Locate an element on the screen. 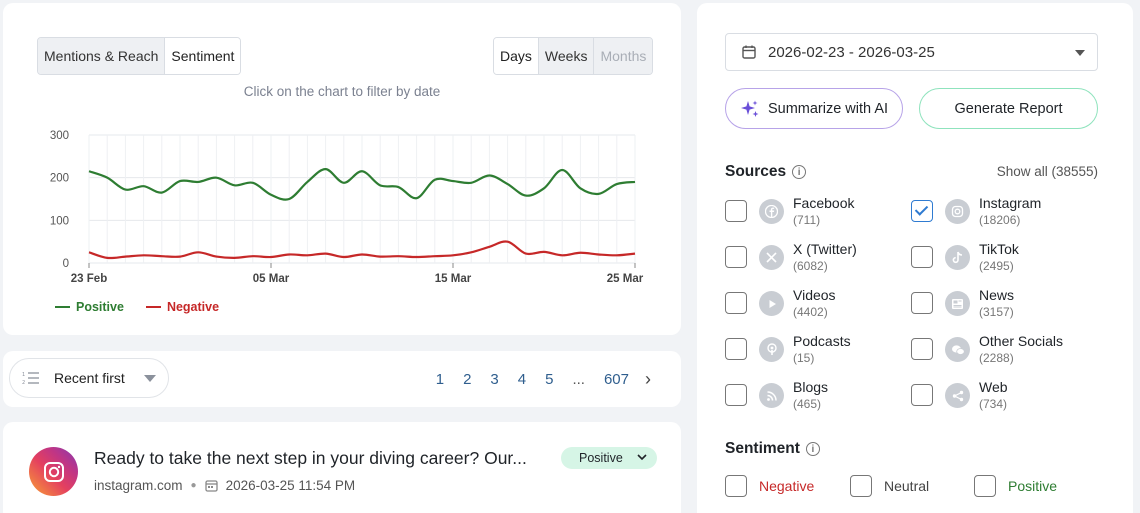 The image size is (1140, 513). source-name: Blogs is located at coordinates (811, 387).